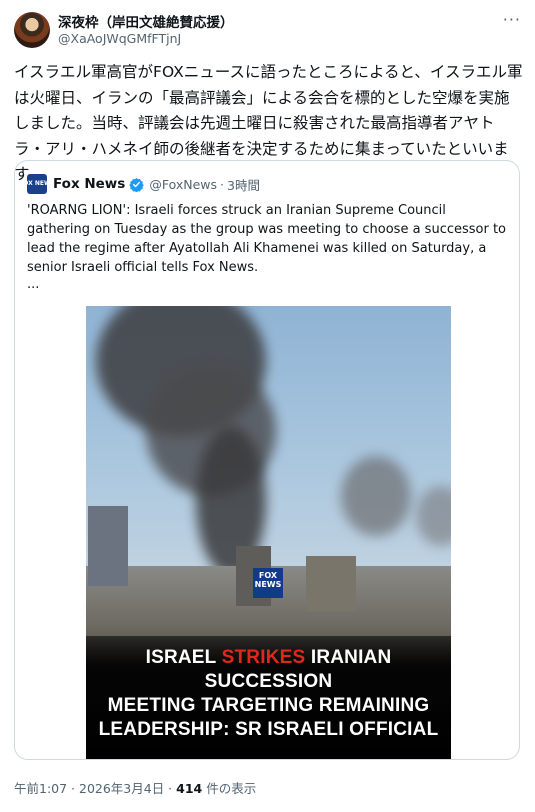 The height and width of the screenshot is (812, 535). I want to click on headline-line1-a: ISRAEL, so click(183, 657).